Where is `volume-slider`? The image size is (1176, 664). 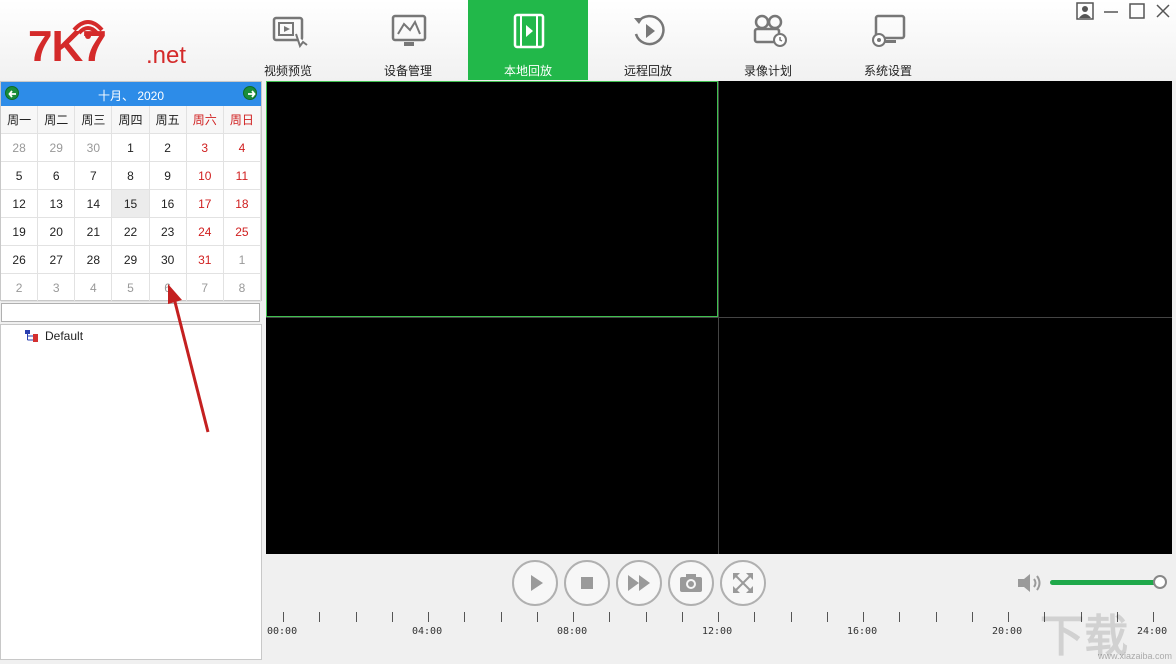
volume-slider is located at coordinates (1108, 582).